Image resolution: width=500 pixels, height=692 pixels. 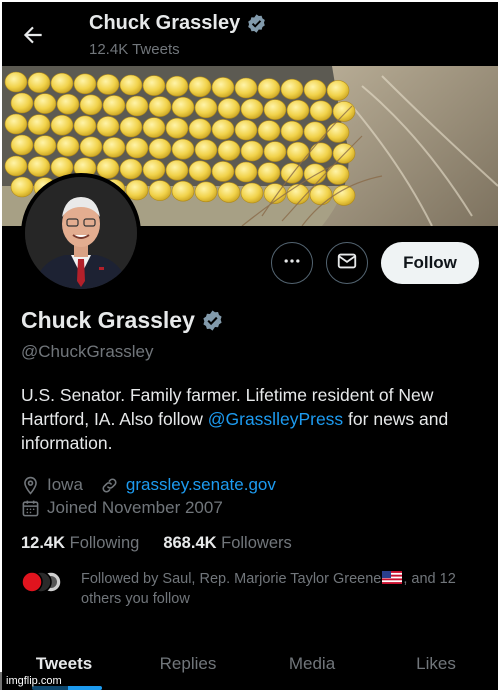 What do you see at coordinates (430, 263) in the screenshot?
I see `follow-button: Follow` at bounding box center [430, 263].